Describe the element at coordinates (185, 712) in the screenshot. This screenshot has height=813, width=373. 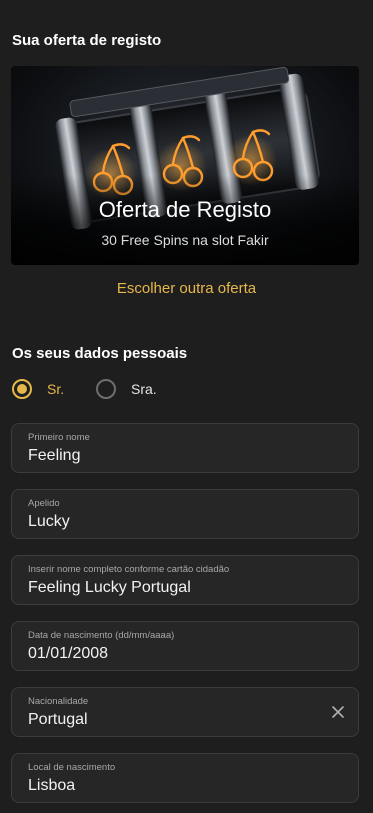
I see `nationality-field: Nacionalidade Portugal` at that location.